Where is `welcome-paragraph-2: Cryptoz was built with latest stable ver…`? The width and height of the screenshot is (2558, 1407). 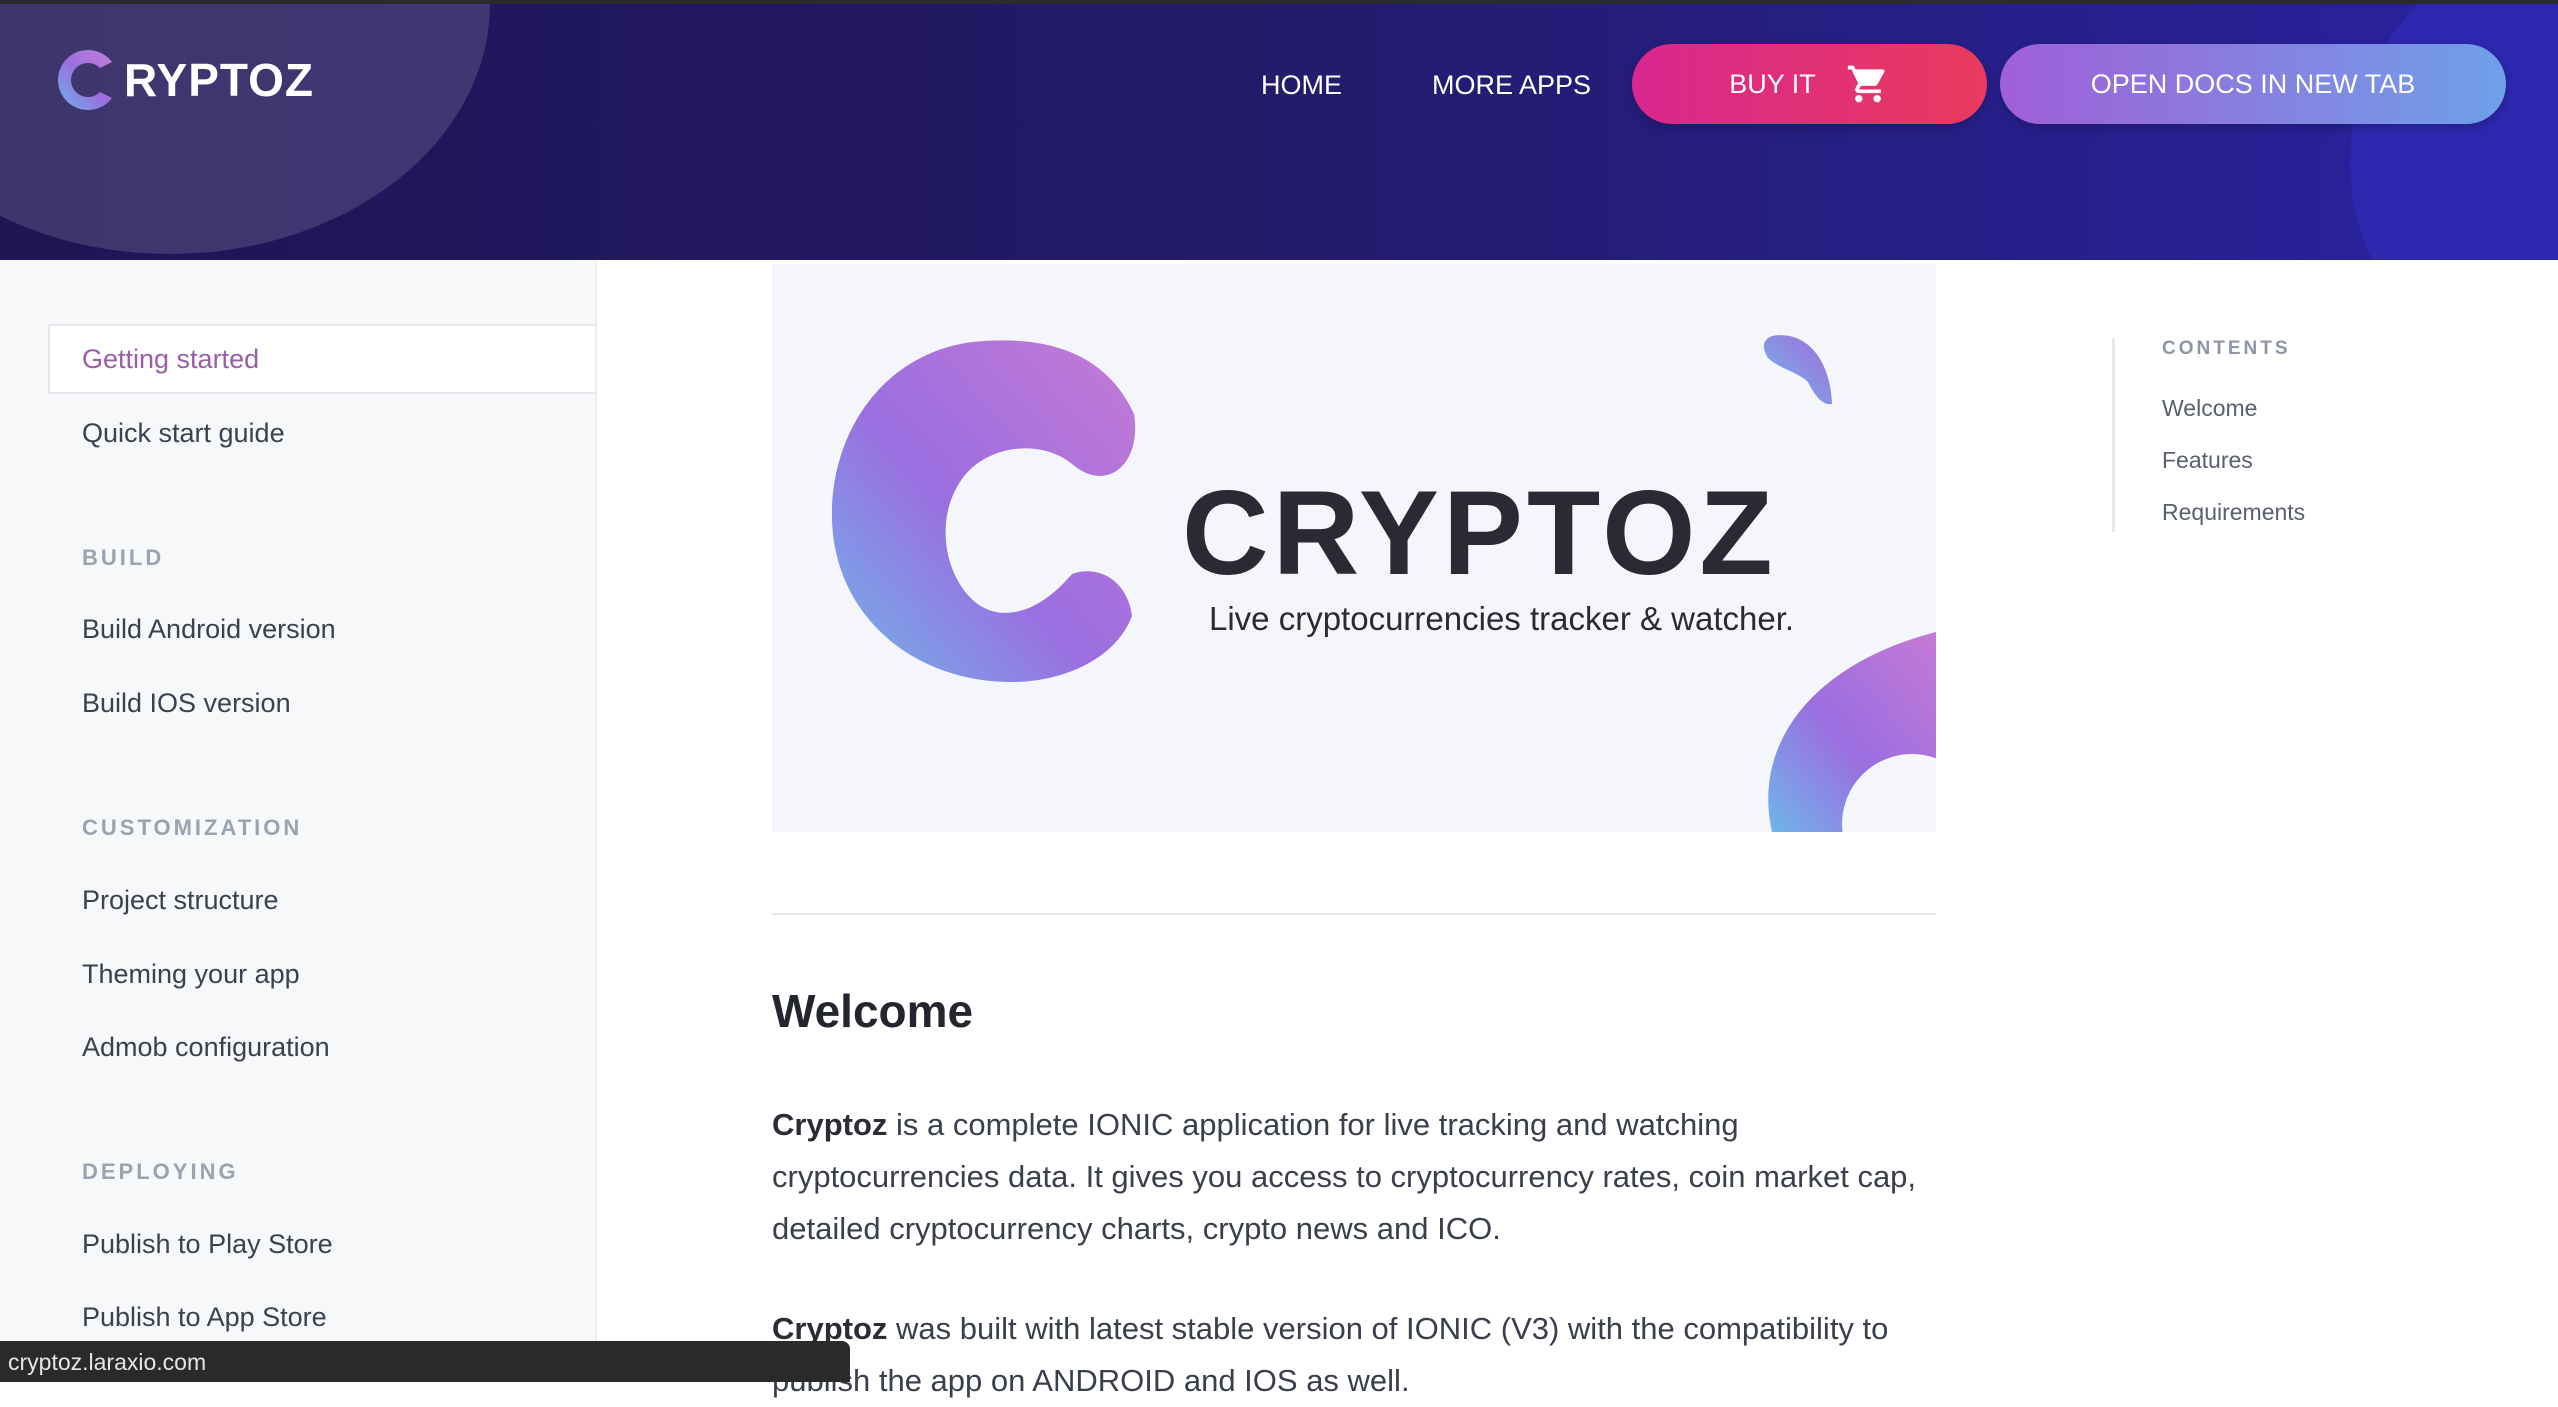
welcome-paragraph-2: Cryptoz was built with latest stable ver… is located at coordinates (1362, 1355).